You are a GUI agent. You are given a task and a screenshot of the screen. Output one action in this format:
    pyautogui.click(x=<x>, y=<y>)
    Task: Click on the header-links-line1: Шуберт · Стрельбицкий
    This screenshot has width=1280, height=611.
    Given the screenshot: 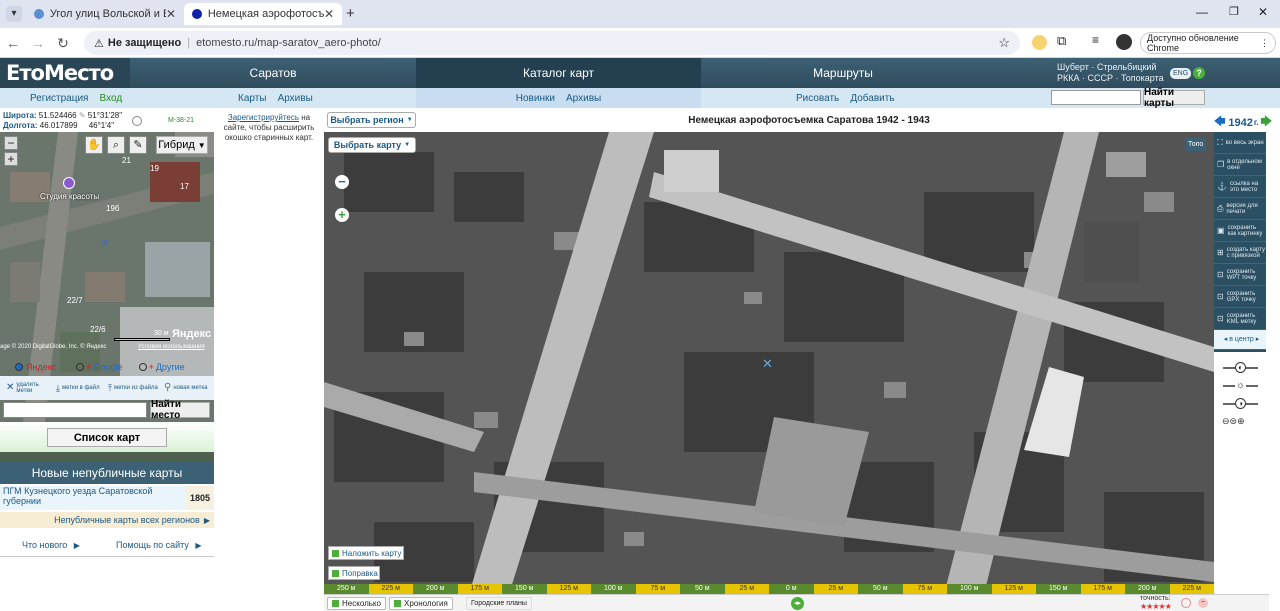 What is the action you would take?
    pyautogui.click(x=1110, y=67)
    